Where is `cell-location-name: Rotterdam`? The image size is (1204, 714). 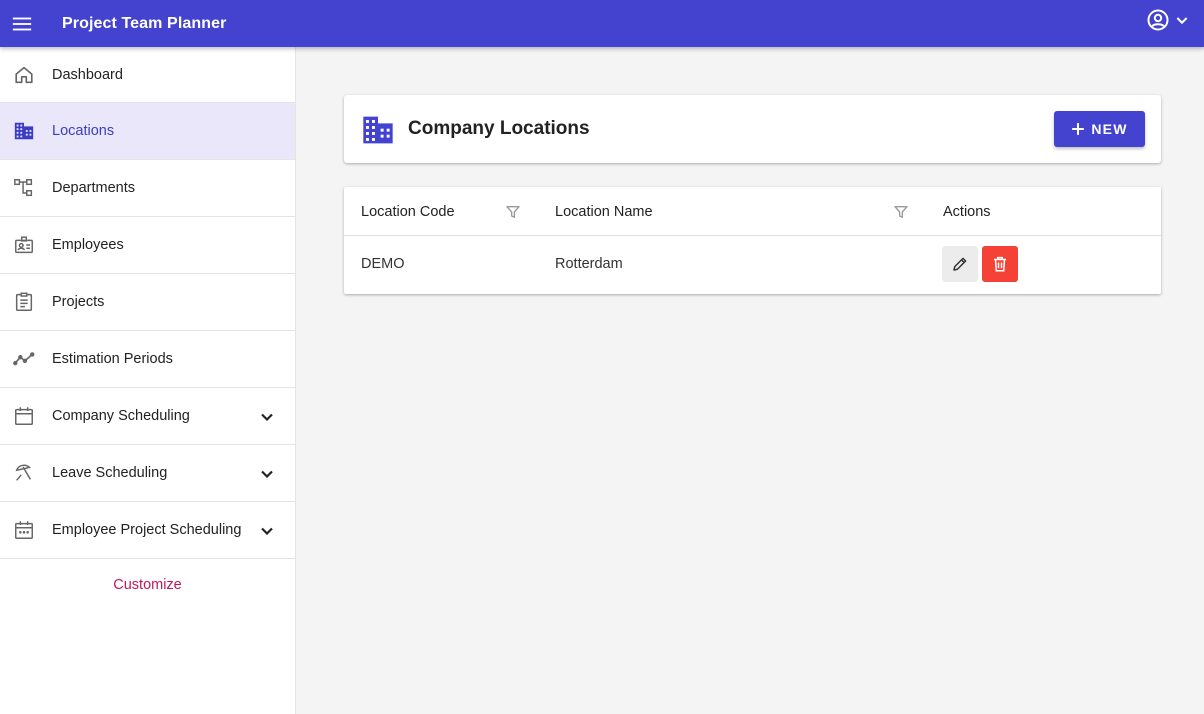 cell-location-name: Rotterdam is located at coordinates (589, 264).